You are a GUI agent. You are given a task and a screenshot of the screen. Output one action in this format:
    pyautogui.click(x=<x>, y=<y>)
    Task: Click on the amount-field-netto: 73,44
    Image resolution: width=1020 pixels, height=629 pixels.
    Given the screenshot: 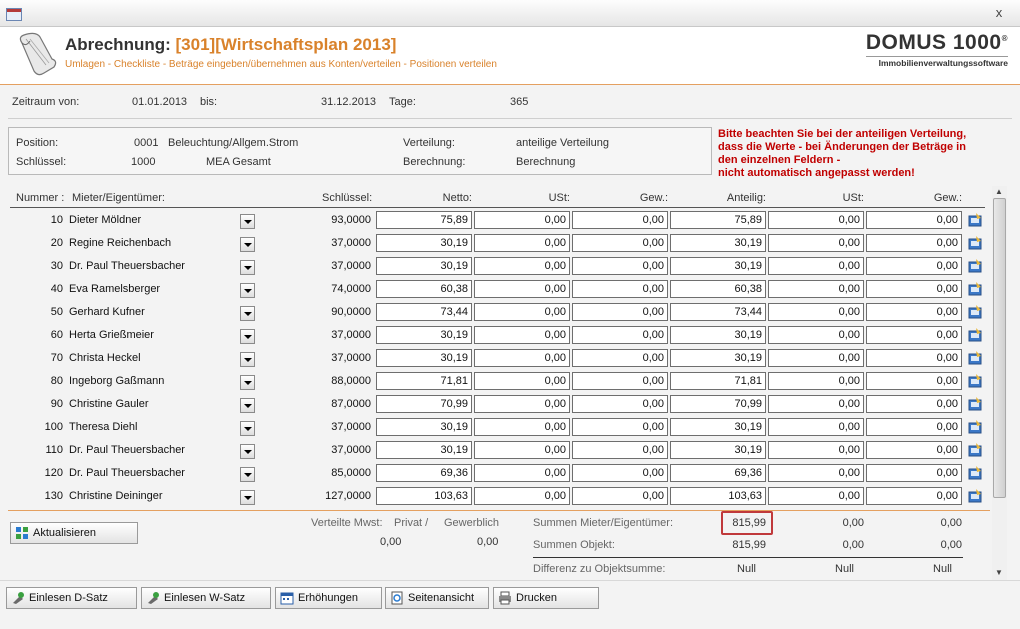 What is the action you would take?
    pyautogui.click(x=424, y=312)
    